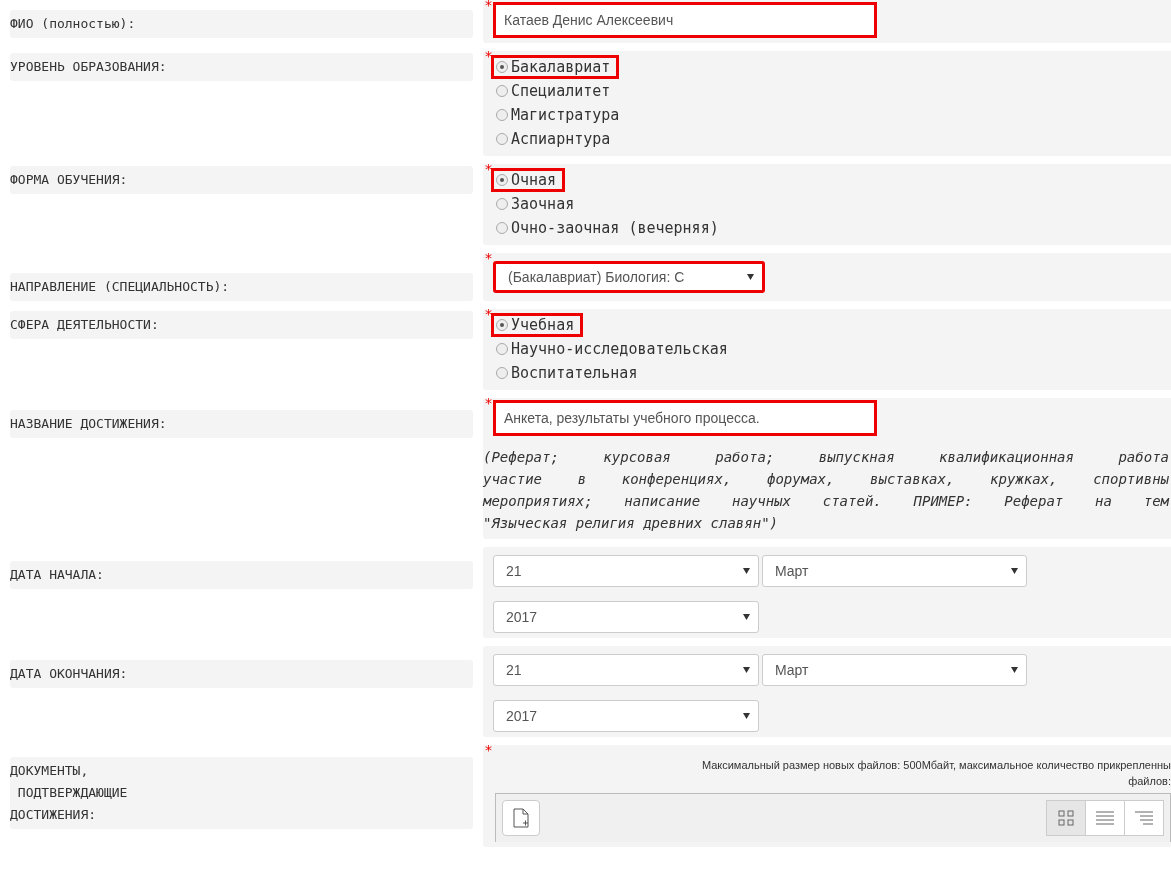  I want to click on list-icon, so click(1105, 818).